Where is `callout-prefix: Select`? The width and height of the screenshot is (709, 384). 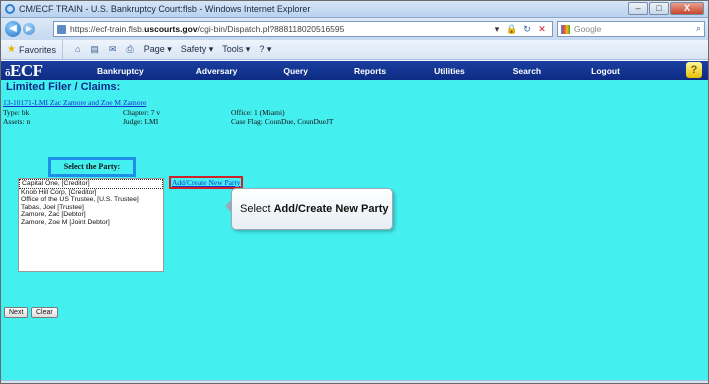 callout-prefix: Select is located at coordinates (255, 209).